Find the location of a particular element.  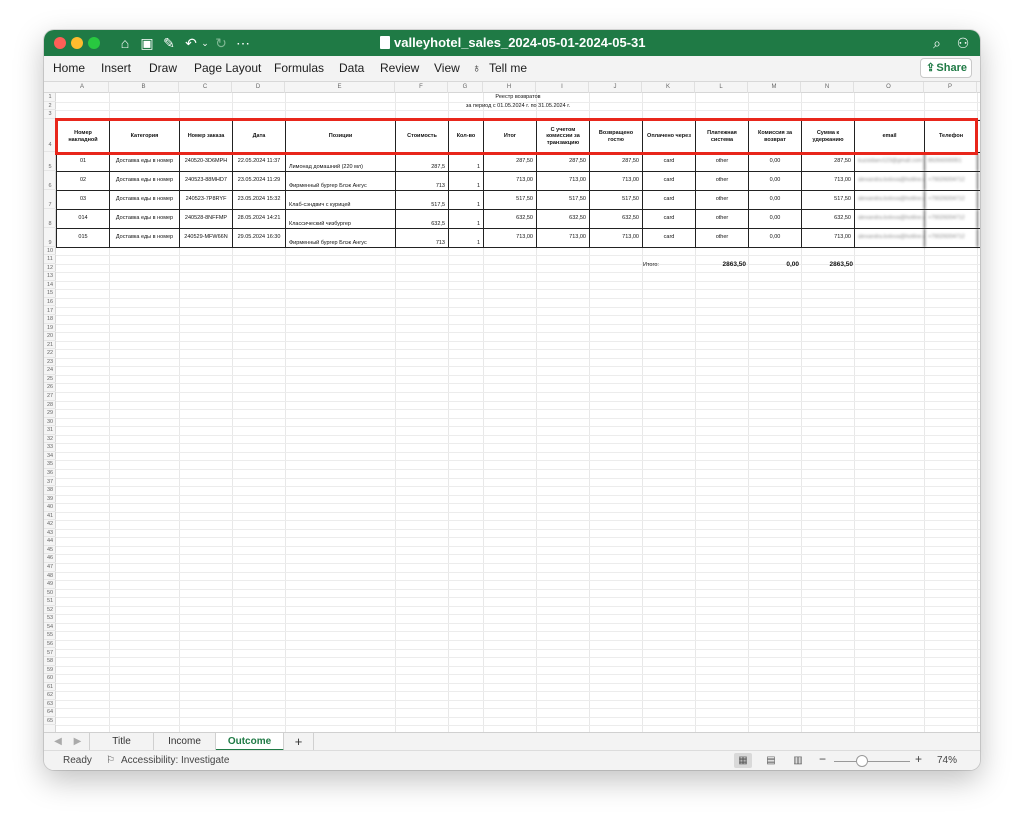

column-header: L is located at coordinates (721, 87).